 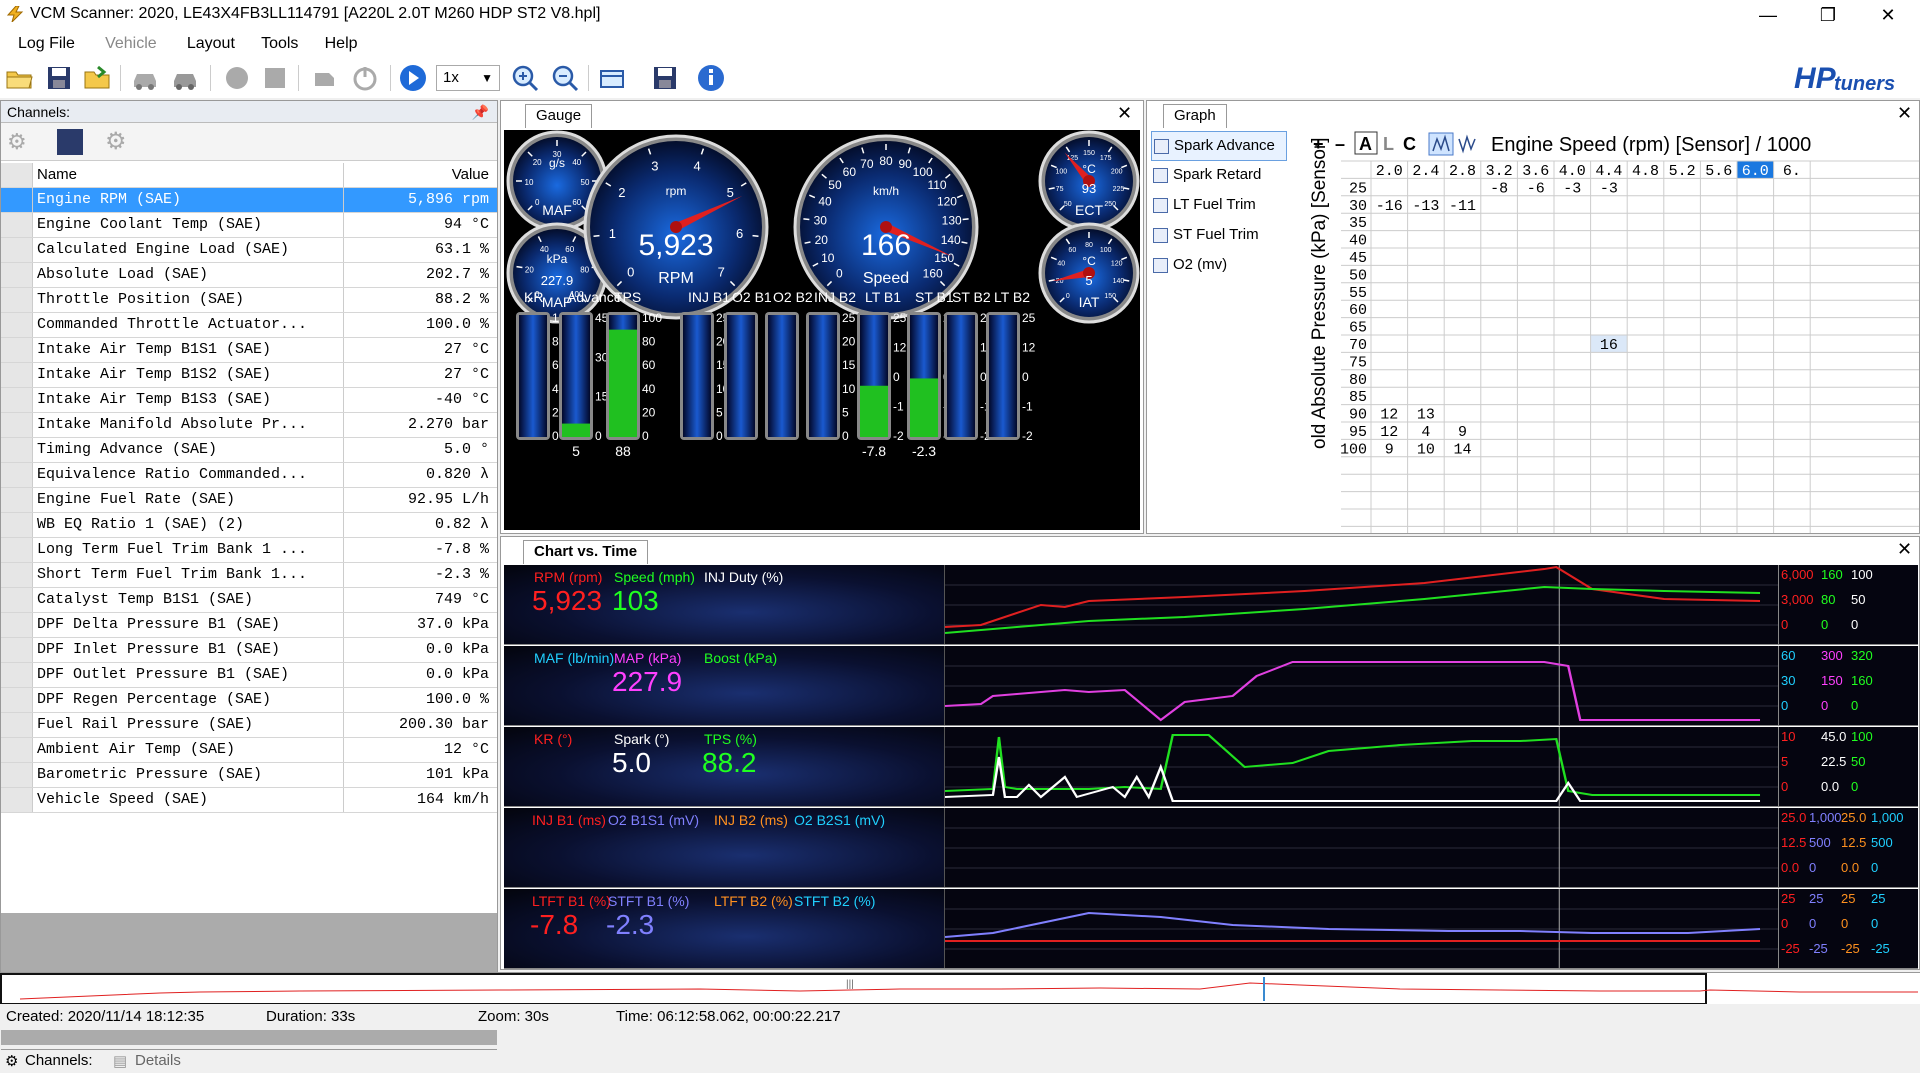 What do you see at coordinates (158, 1060) in the screenshot?
I see `tab-details: Details` at bounding box center [158, 1060].